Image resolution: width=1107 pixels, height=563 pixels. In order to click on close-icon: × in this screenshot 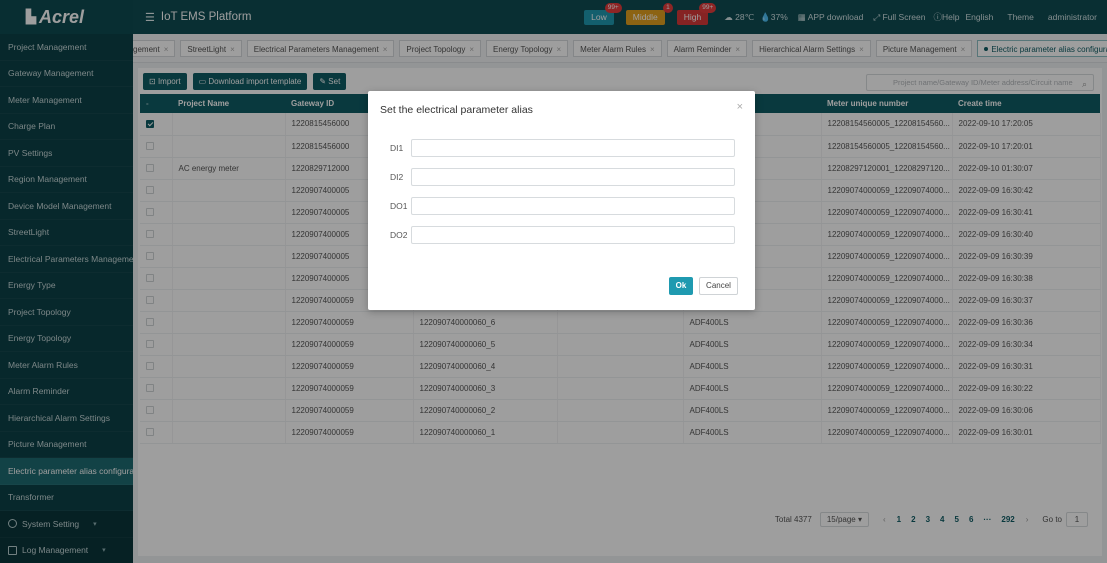, I will do `click(740, 107)`.